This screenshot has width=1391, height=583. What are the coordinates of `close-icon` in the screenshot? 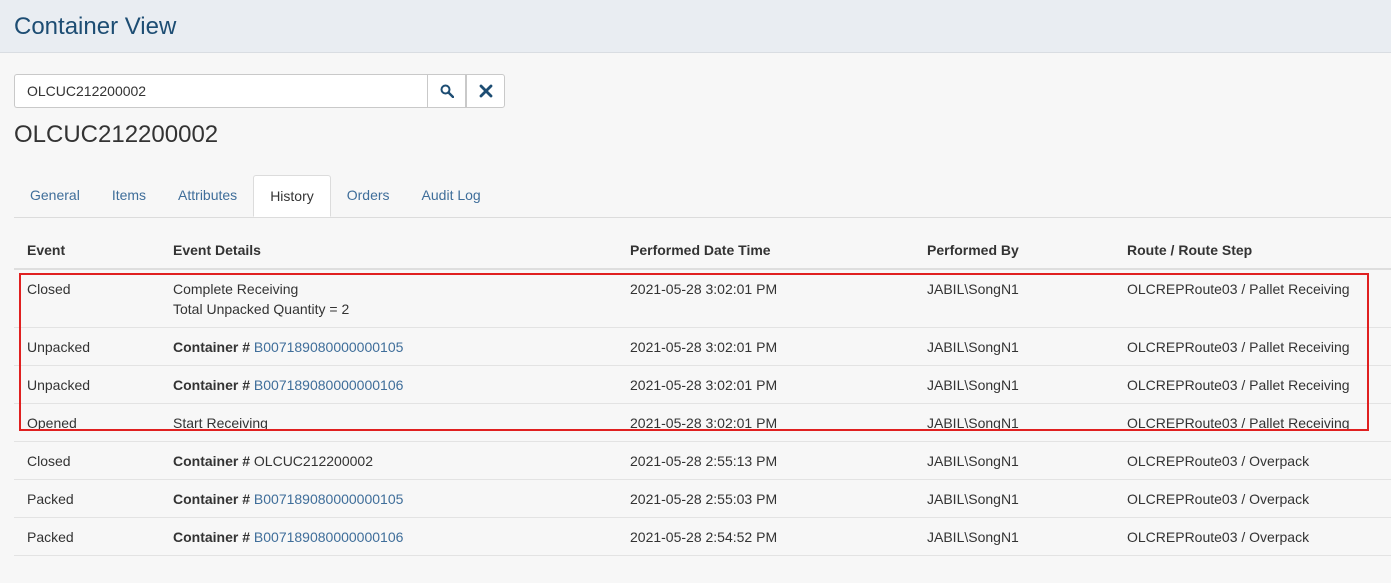 It's located at (485, 91).